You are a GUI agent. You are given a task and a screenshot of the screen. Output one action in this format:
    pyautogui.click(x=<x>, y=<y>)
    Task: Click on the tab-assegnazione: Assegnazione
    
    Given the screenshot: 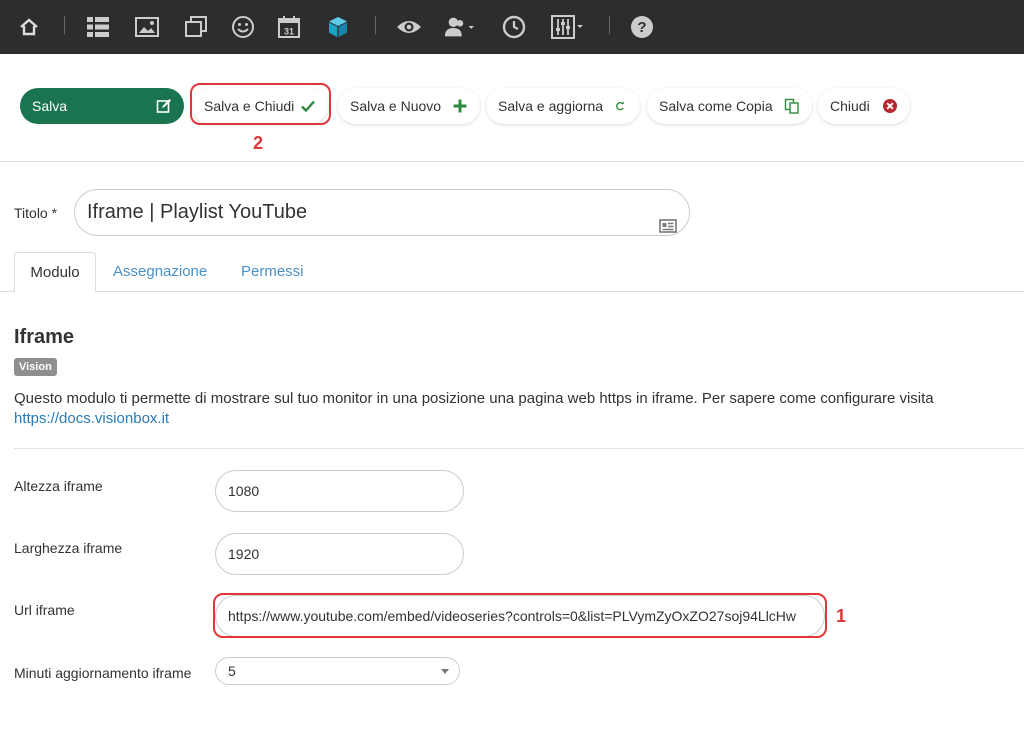 What is the action you would take?
    pyautogui.click(x=160, y=272)
    